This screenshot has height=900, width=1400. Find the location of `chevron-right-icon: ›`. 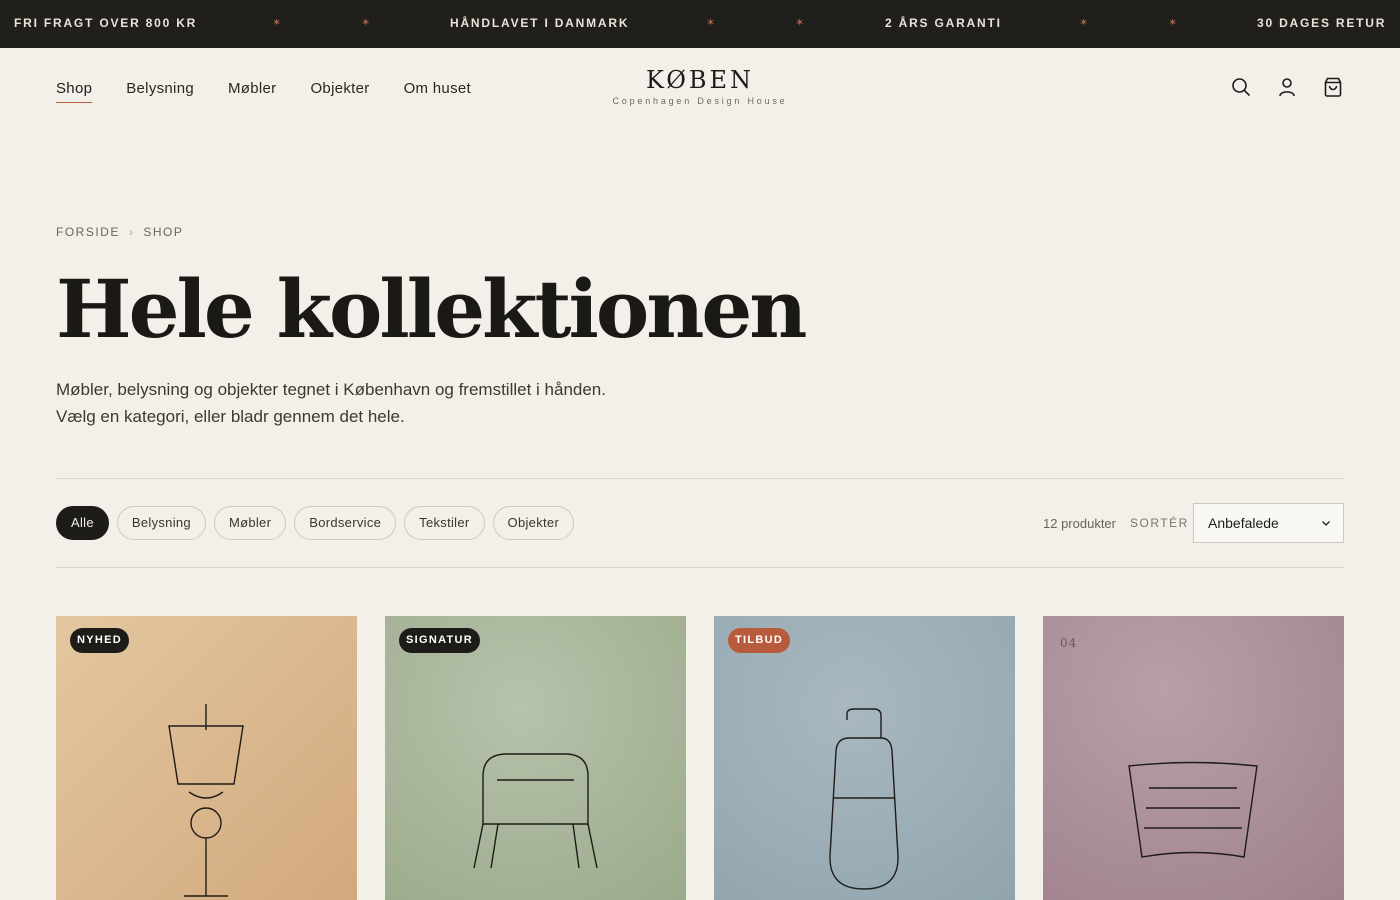

chevron-right-icon: › is located at coordinates (131, 232).